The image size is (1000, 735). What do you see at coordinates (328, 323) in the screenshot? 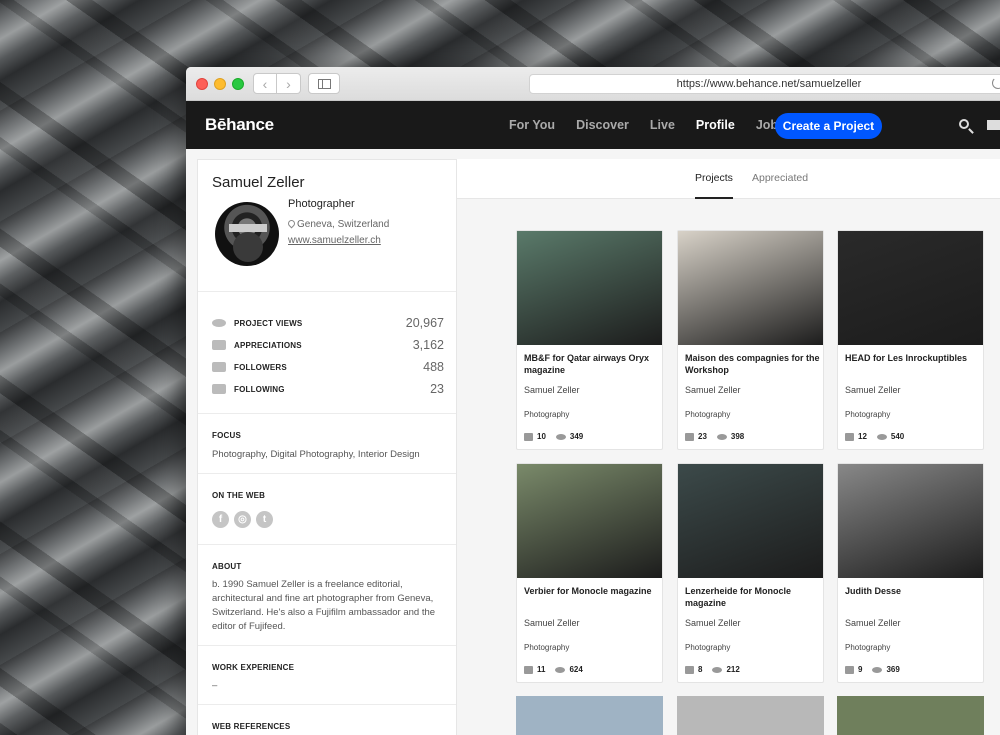
I see `stat-project-views: PROJECT VIEWS 20,967` at bounding box center [328, 323].